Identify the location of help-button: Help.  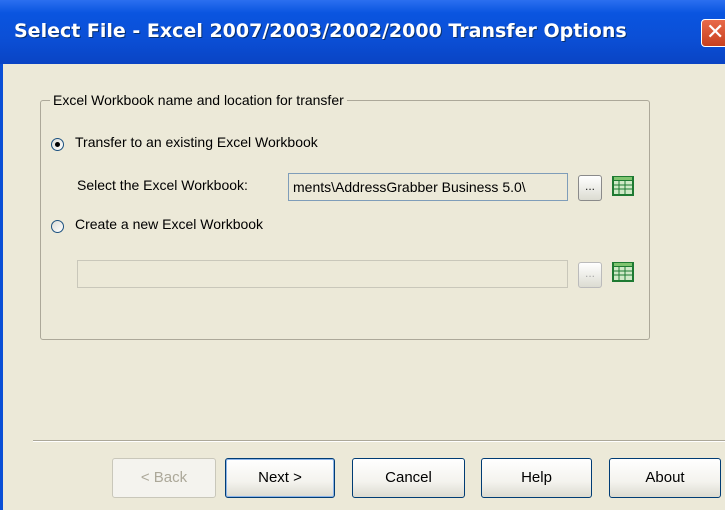
(536, 478).